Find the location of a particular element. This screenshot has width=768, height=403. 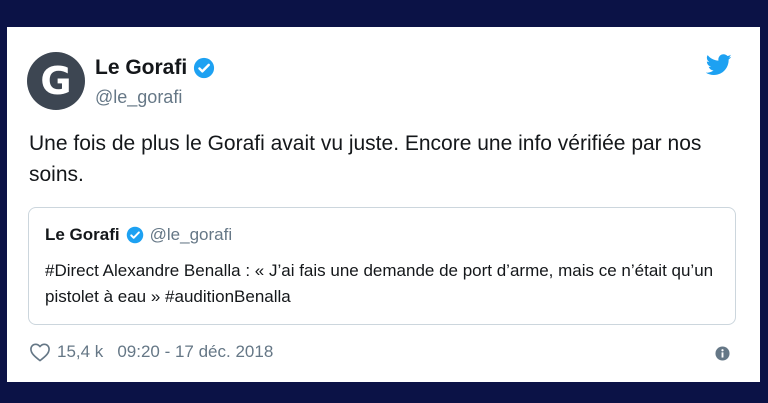

twitter-bird-icon is located at coordinates (719, 65).